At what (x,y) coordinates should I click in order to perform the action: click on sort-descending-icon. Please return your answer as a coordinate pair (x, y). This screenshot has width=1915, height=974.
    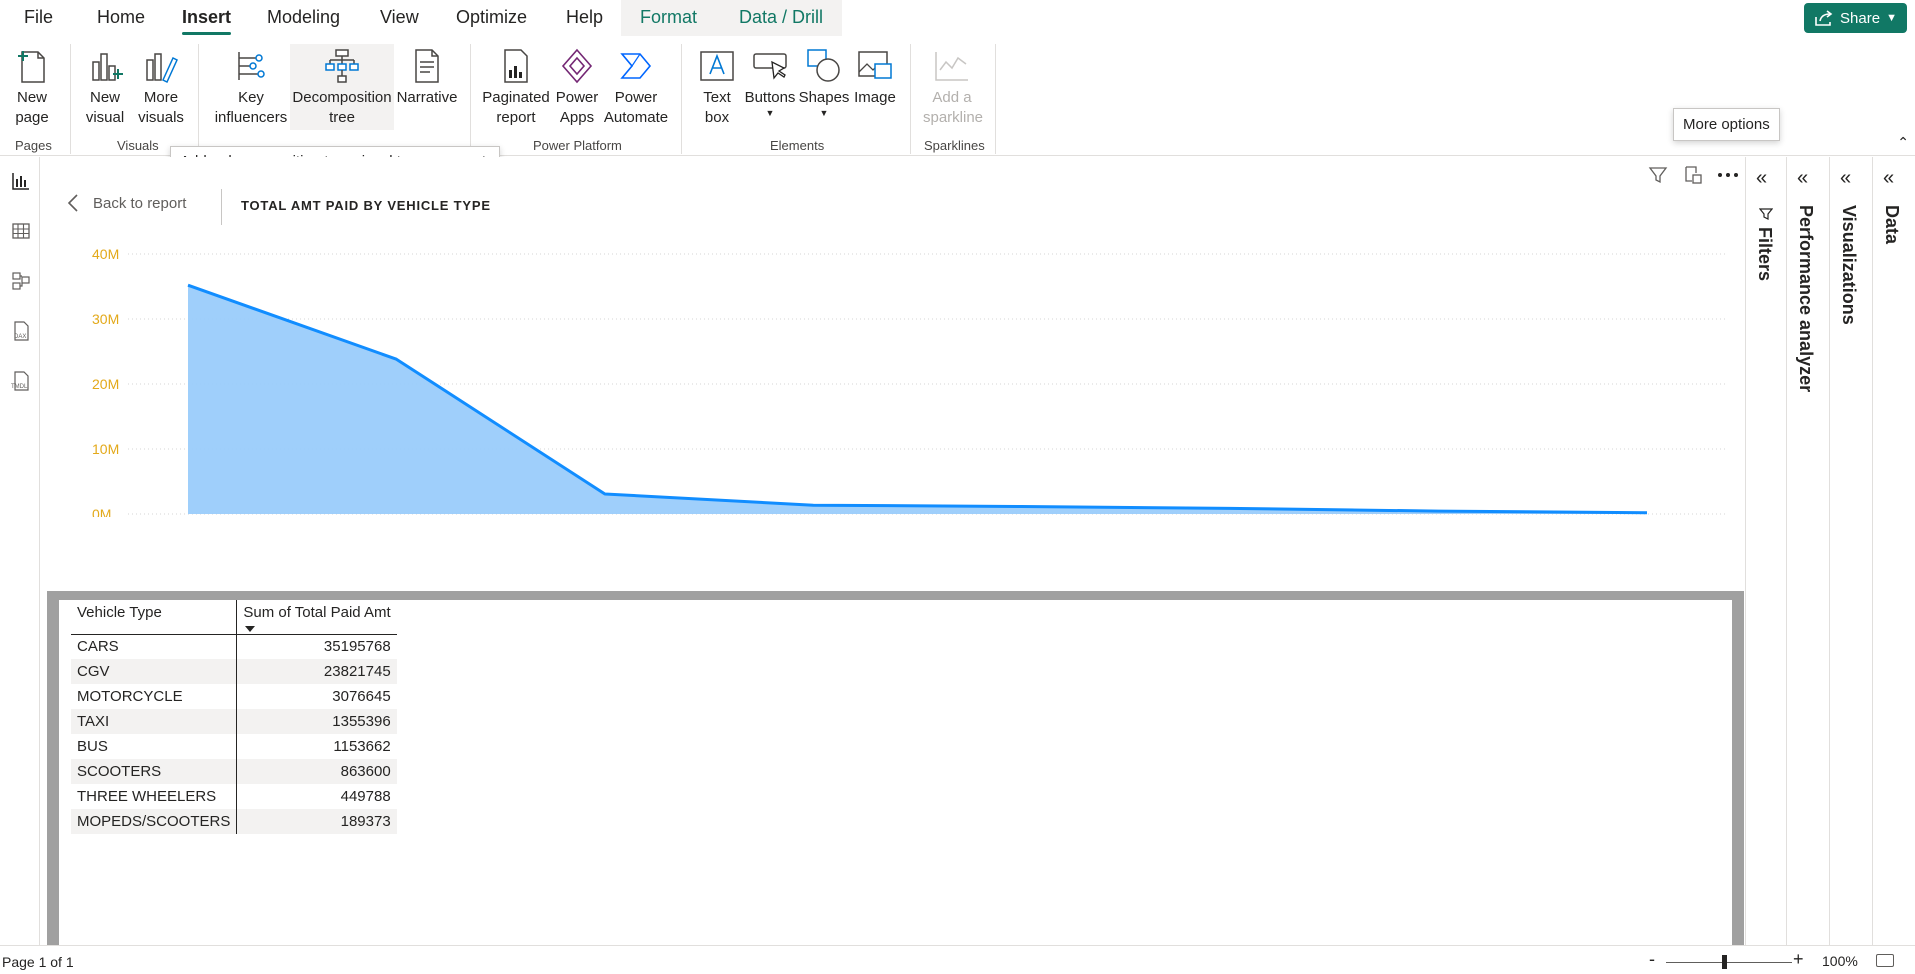
    Looking at the image, I should click on (250, 628).